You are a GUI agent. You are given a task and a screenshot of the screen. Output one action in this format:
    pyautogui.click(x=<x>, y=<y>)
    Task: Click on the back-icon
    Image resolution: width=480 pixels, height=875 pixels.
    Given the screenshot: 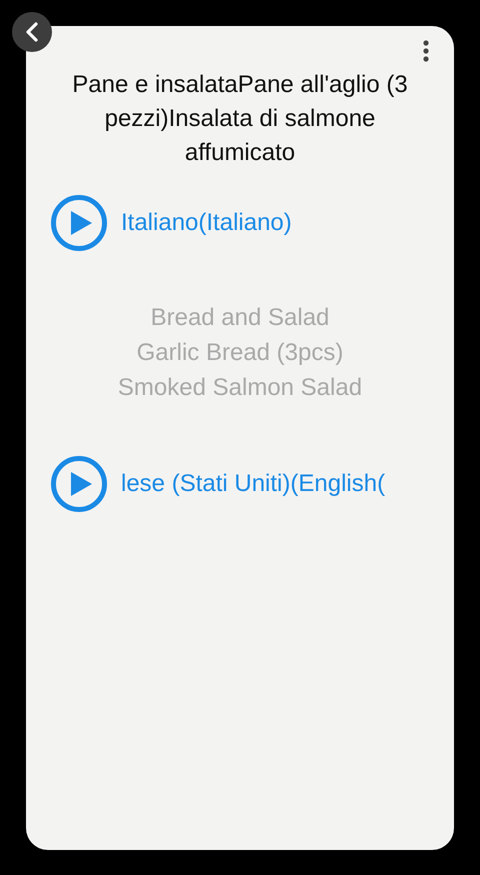 What is the action you would take?
    pyautogui.click(x=32, y=32)
    